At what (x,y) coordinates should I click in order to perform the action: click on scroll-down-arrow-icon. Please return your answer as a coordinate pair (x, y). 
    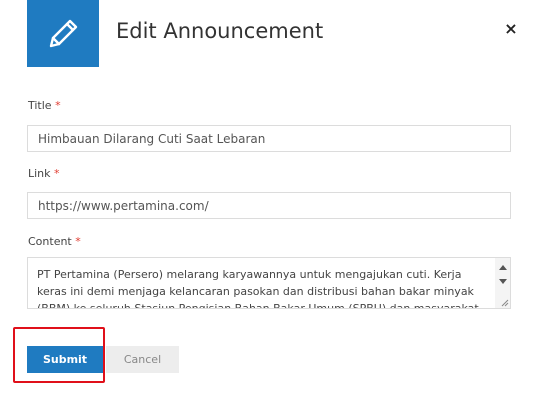
    Looking at the image, I should click on (503, 281).